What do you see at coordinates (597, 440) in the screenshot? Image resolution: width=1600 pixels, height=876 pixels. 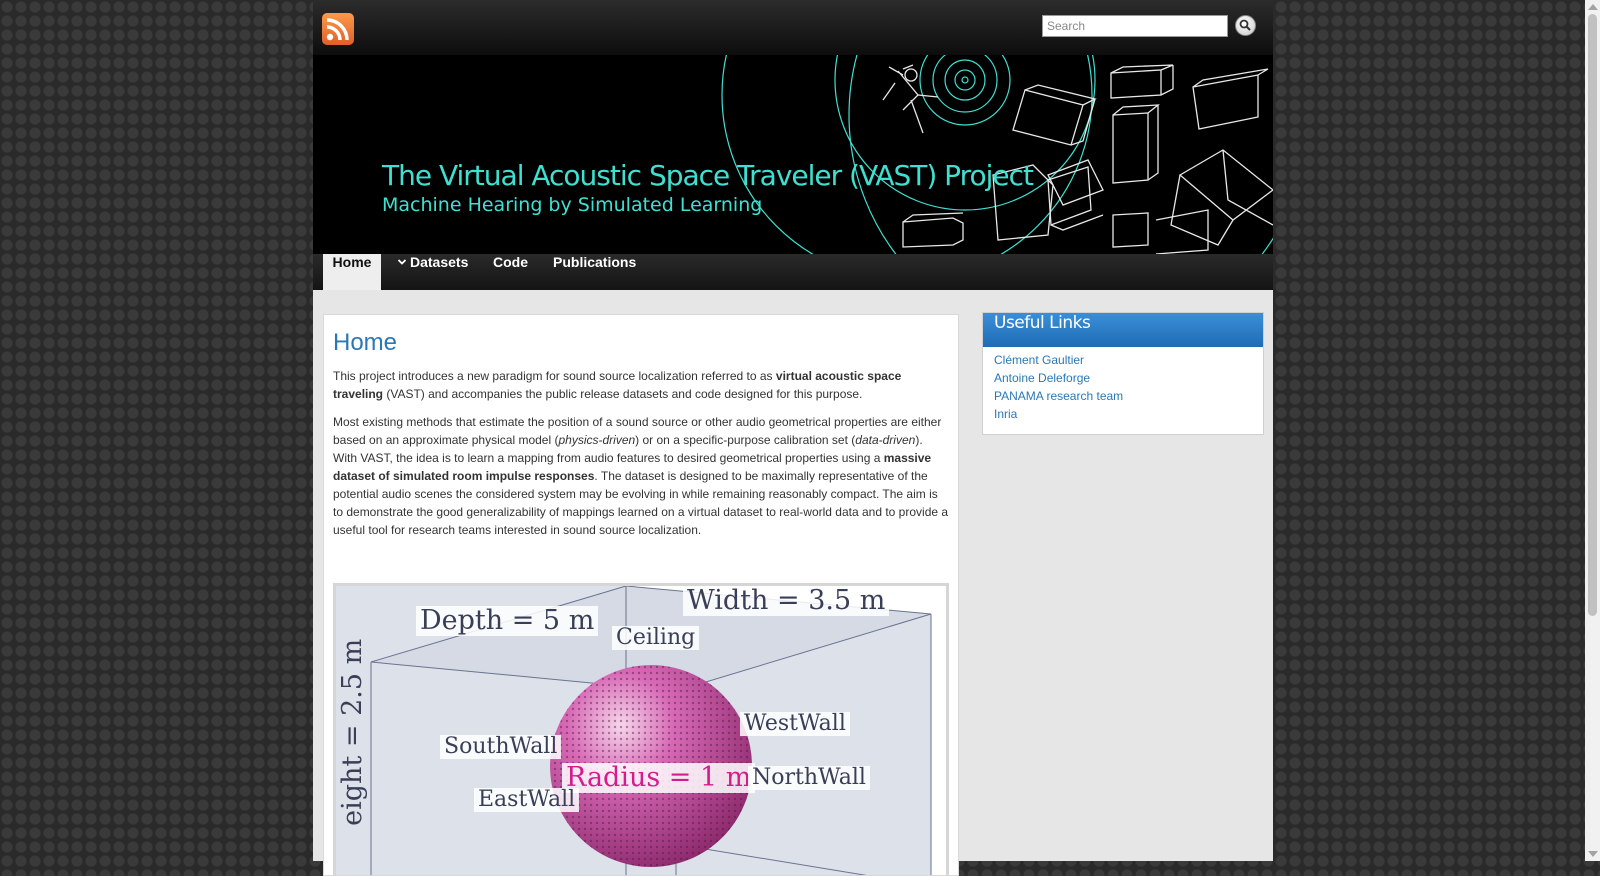 I see `method-text-physics: physics-driven` at bounding box center [597, 440].